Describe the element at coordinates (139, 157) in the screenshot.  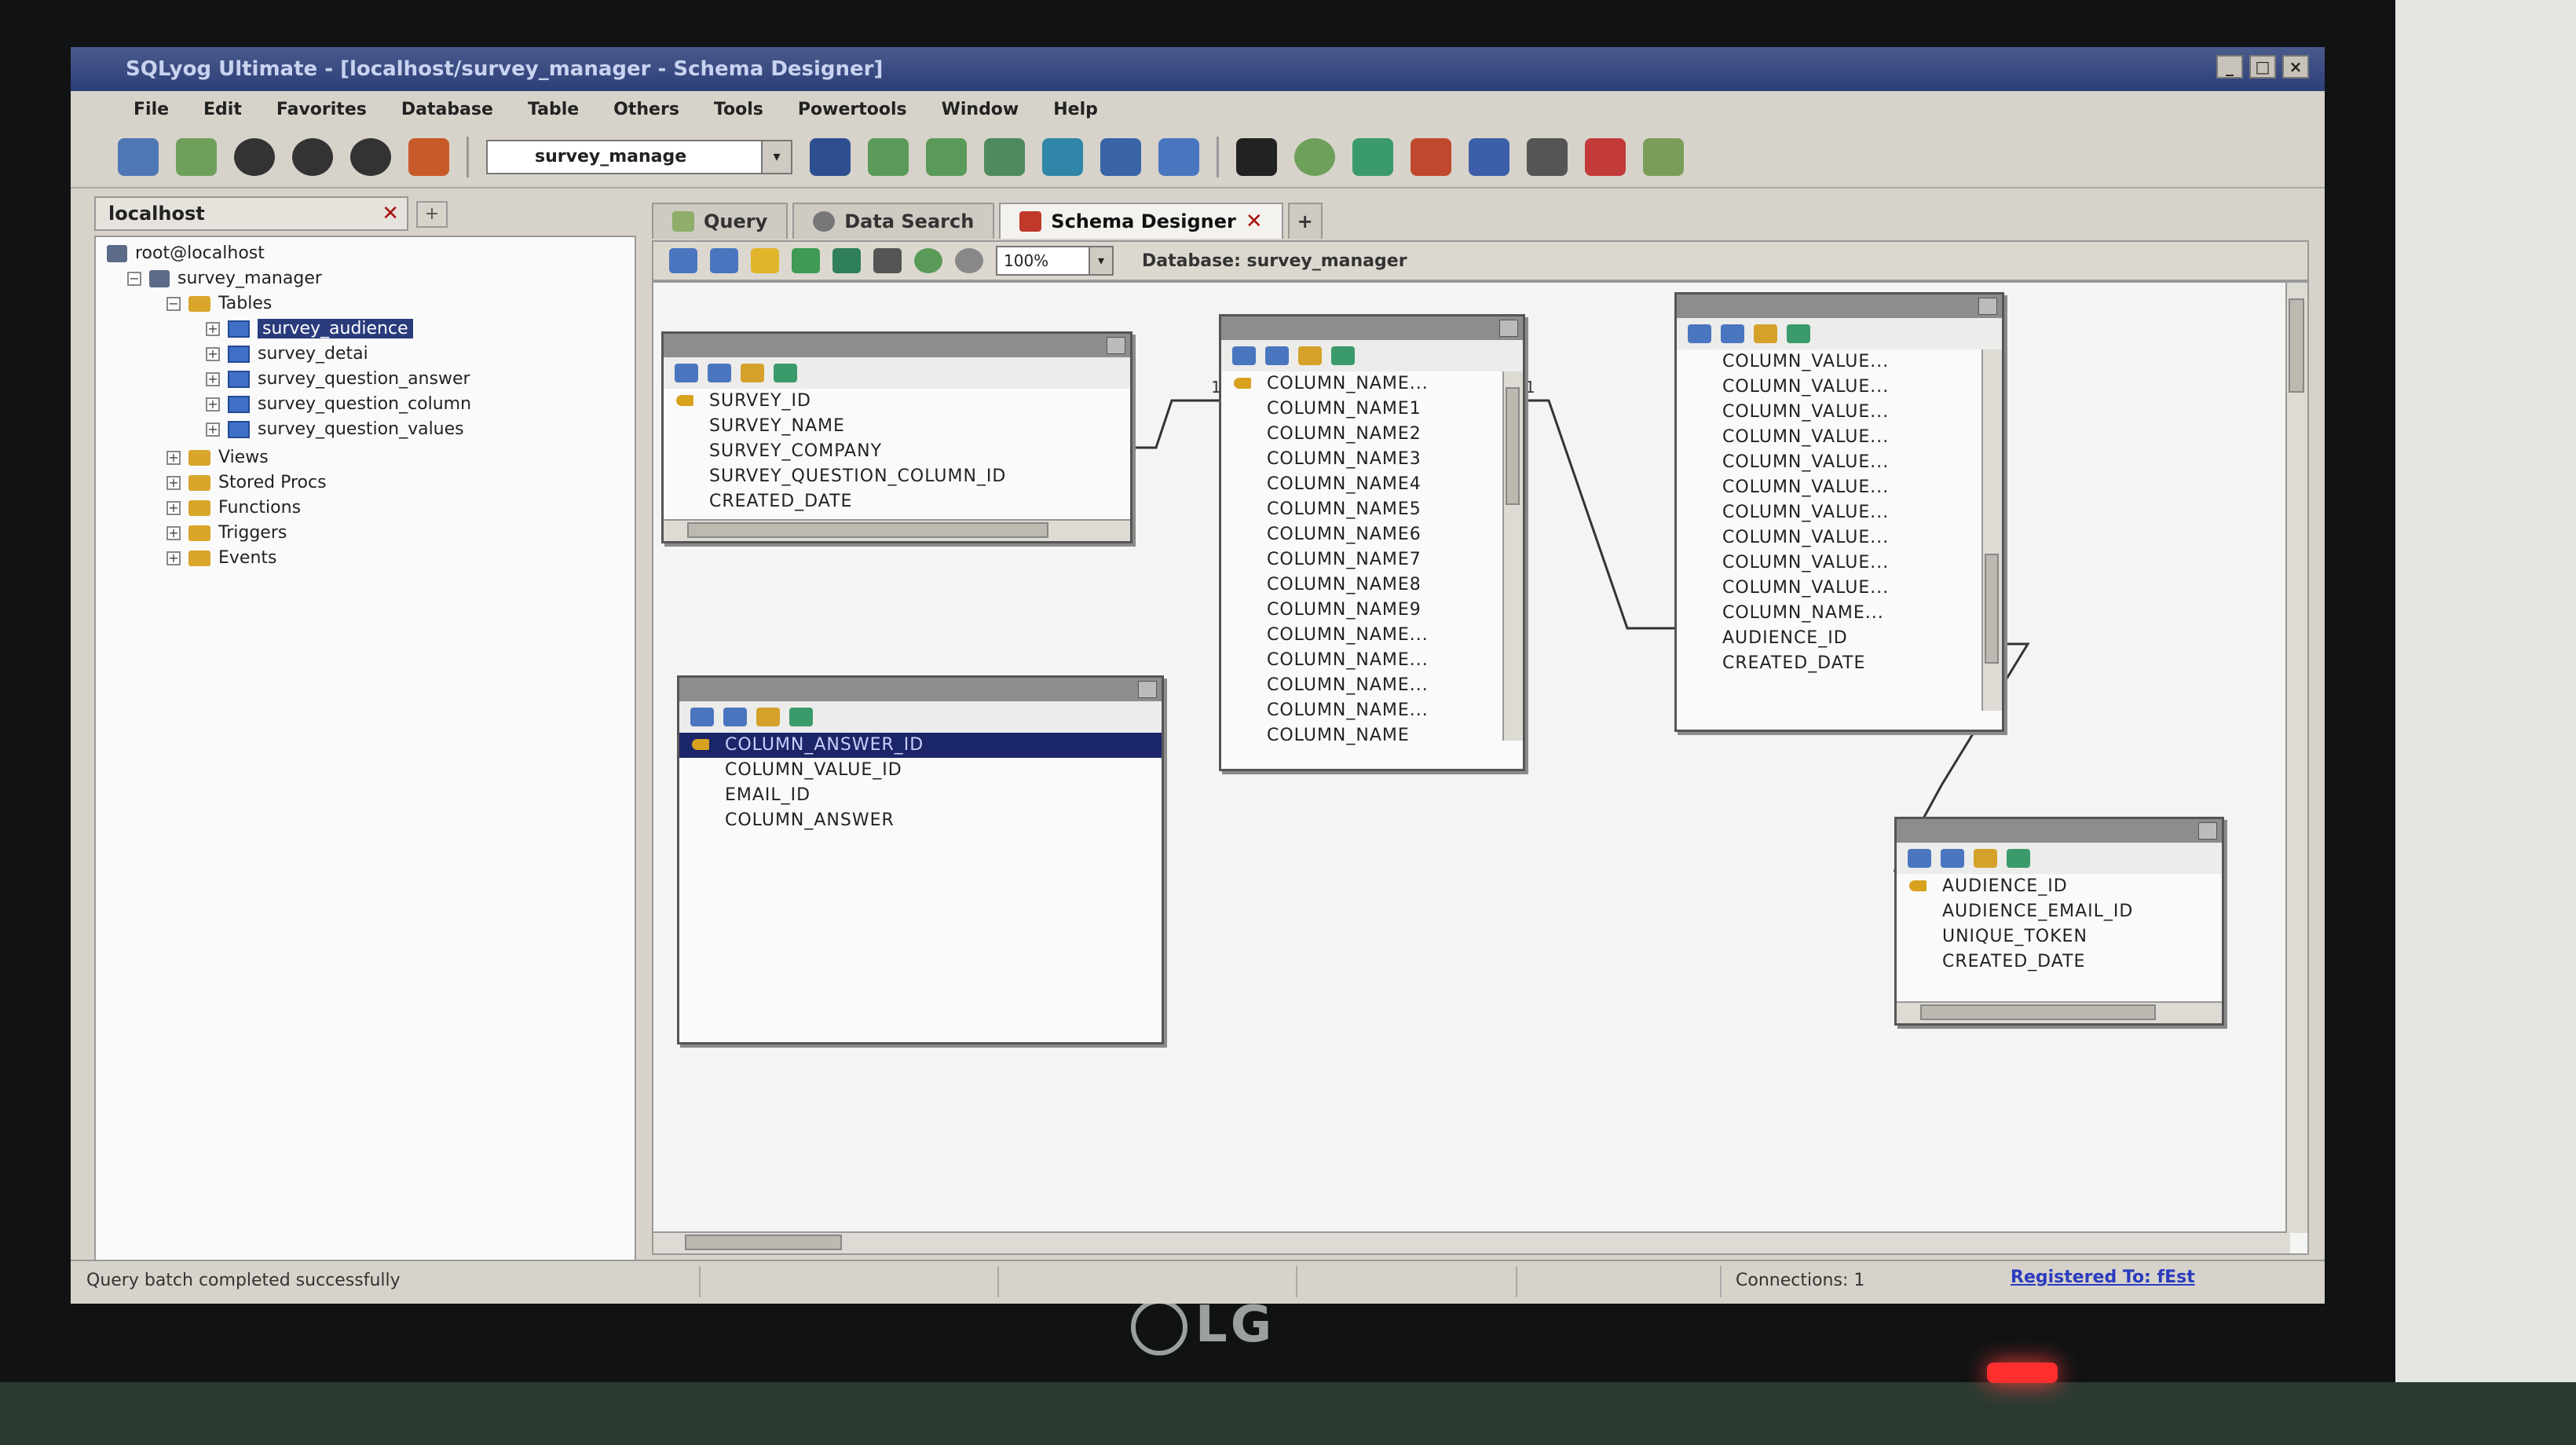
I see `new-connection-icon` at that location.